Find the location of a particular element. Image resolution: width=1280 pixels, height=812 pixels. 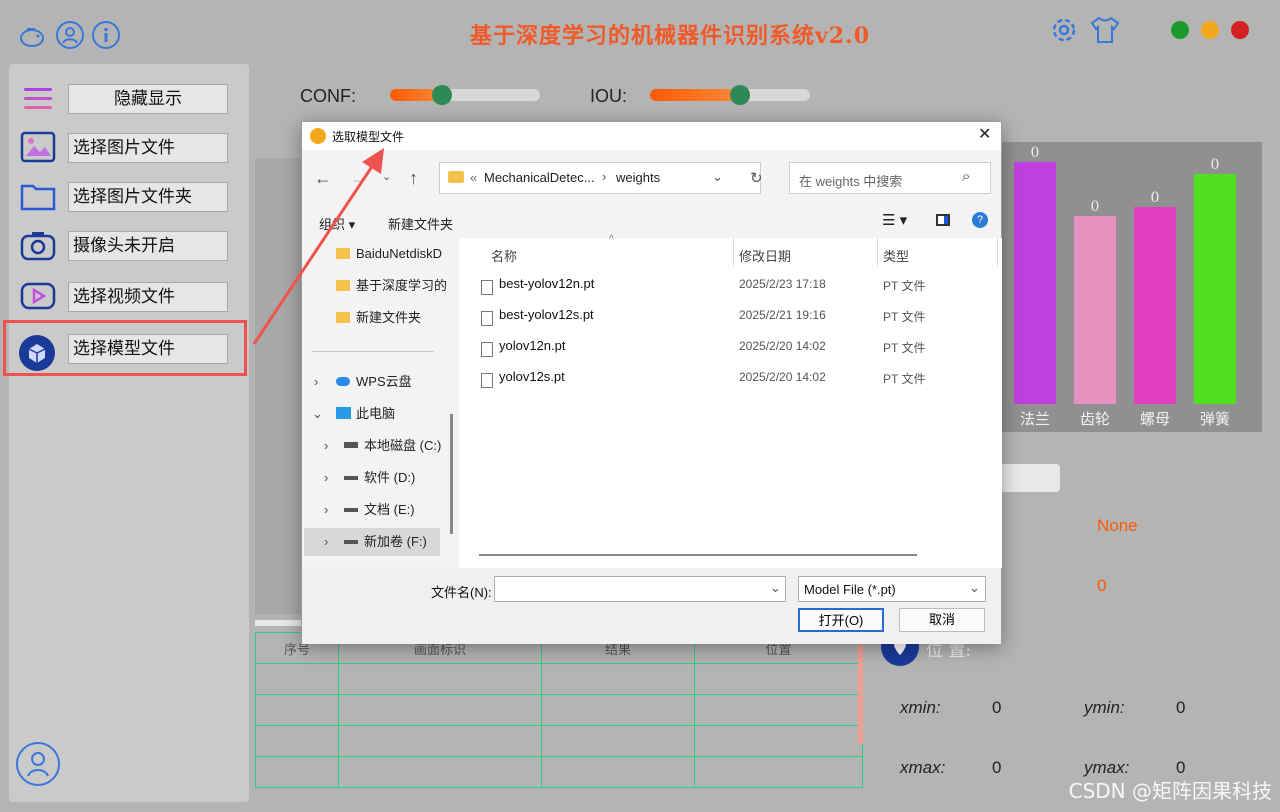

file-row: yolov12s.pt 2025/2/20 14:02 PT 文件 is located at coordinates (730, 384).